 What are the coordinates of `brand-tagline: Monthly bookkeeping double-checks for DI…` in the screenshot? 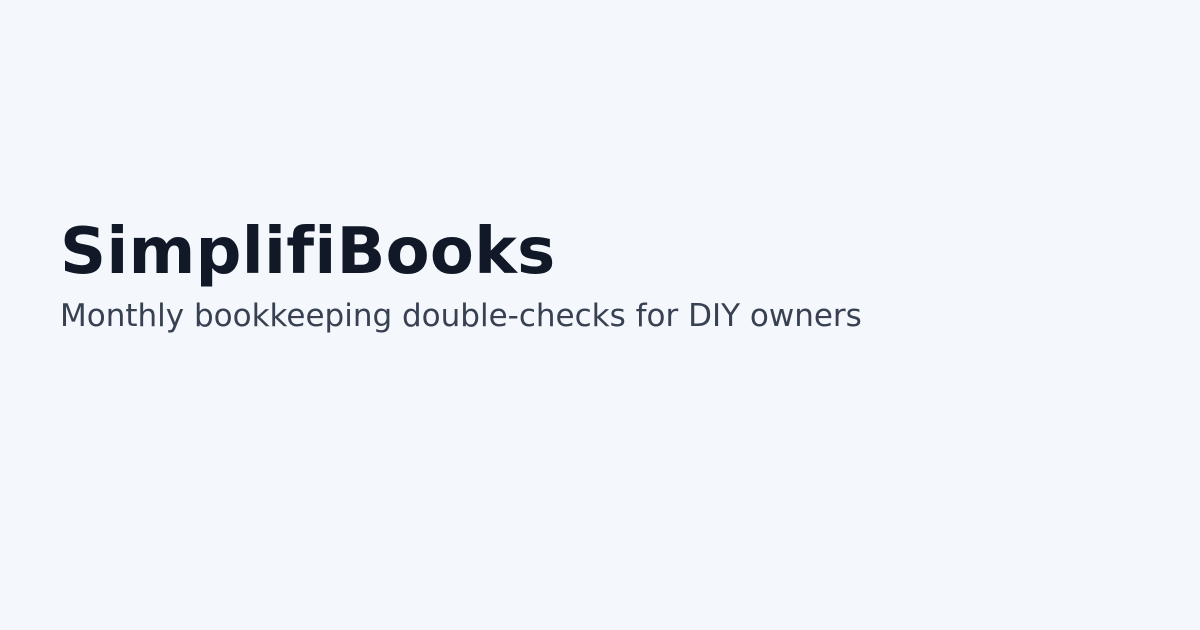 It's located at (461, 316).